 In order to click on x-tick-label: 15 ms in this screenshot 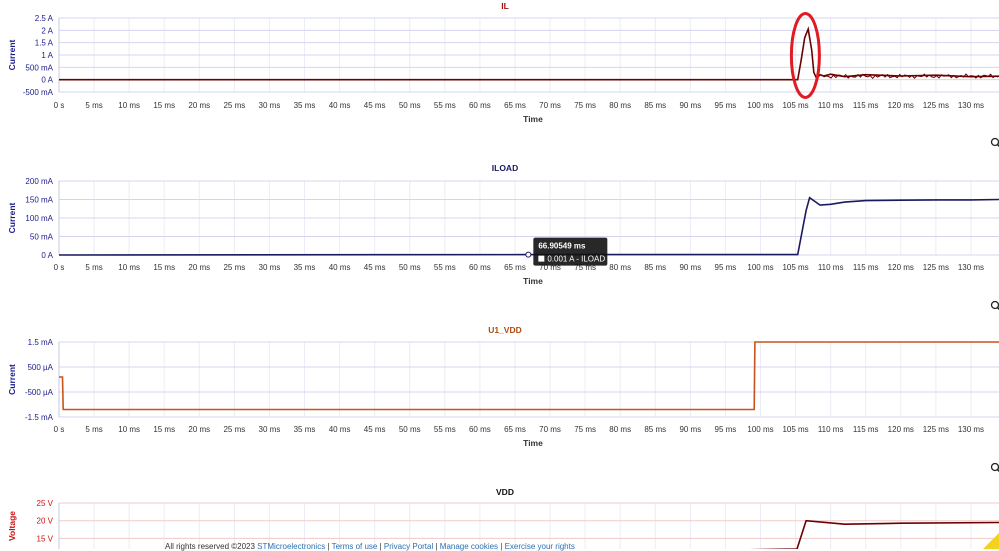, I will do `click(164, 429)`.